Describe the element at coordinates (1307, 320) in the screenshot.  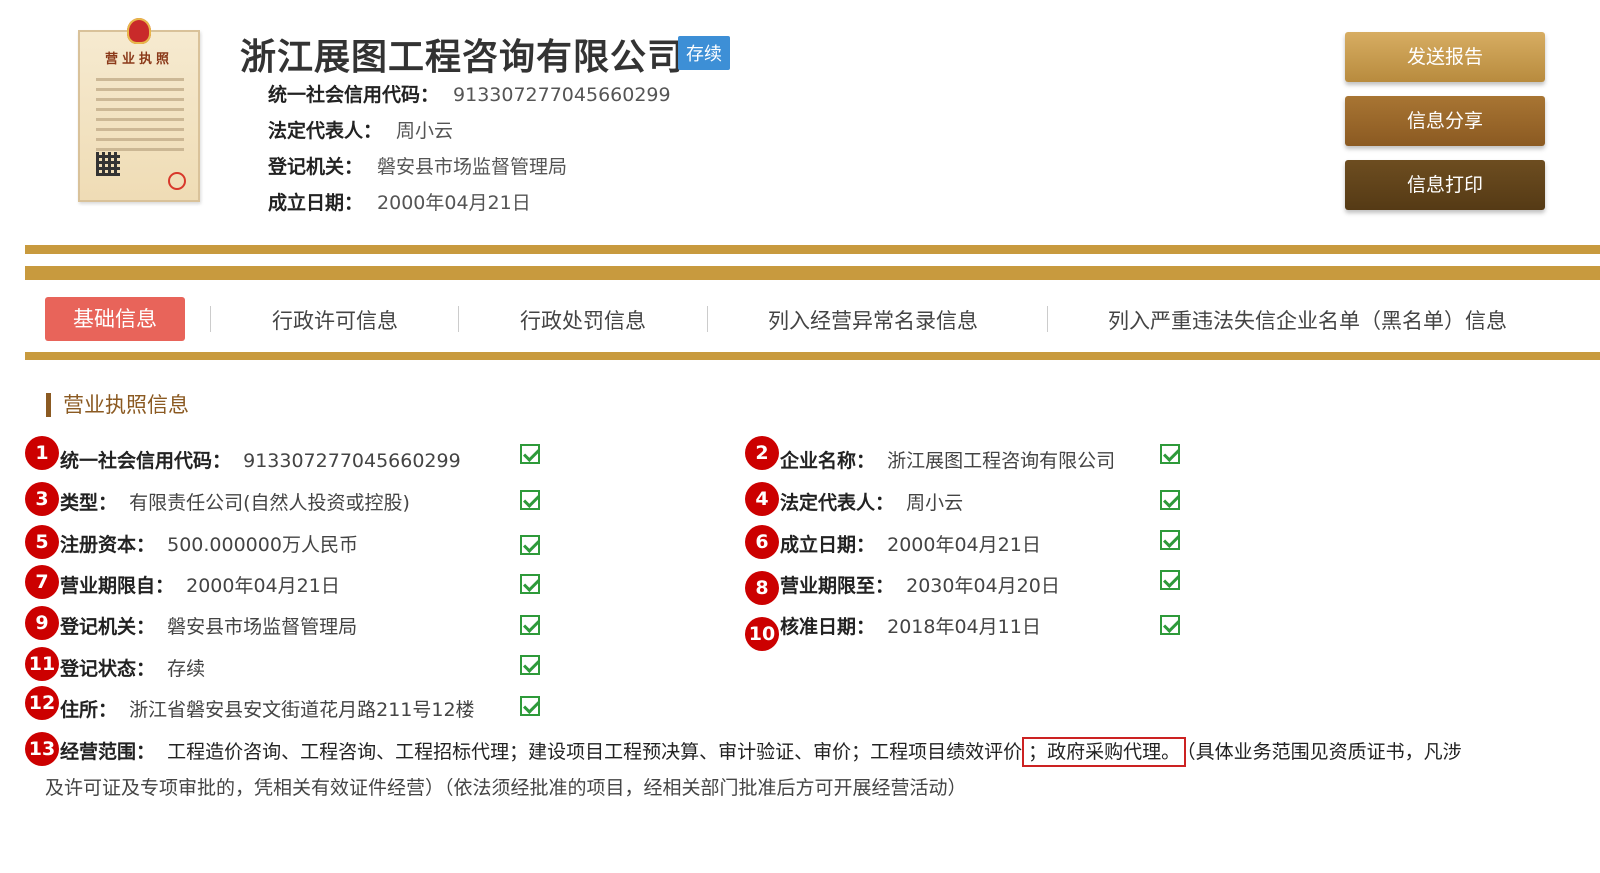
I see `tab-blacklist: 列入严重违法失信企业名单（黑名单）信息` at that location.